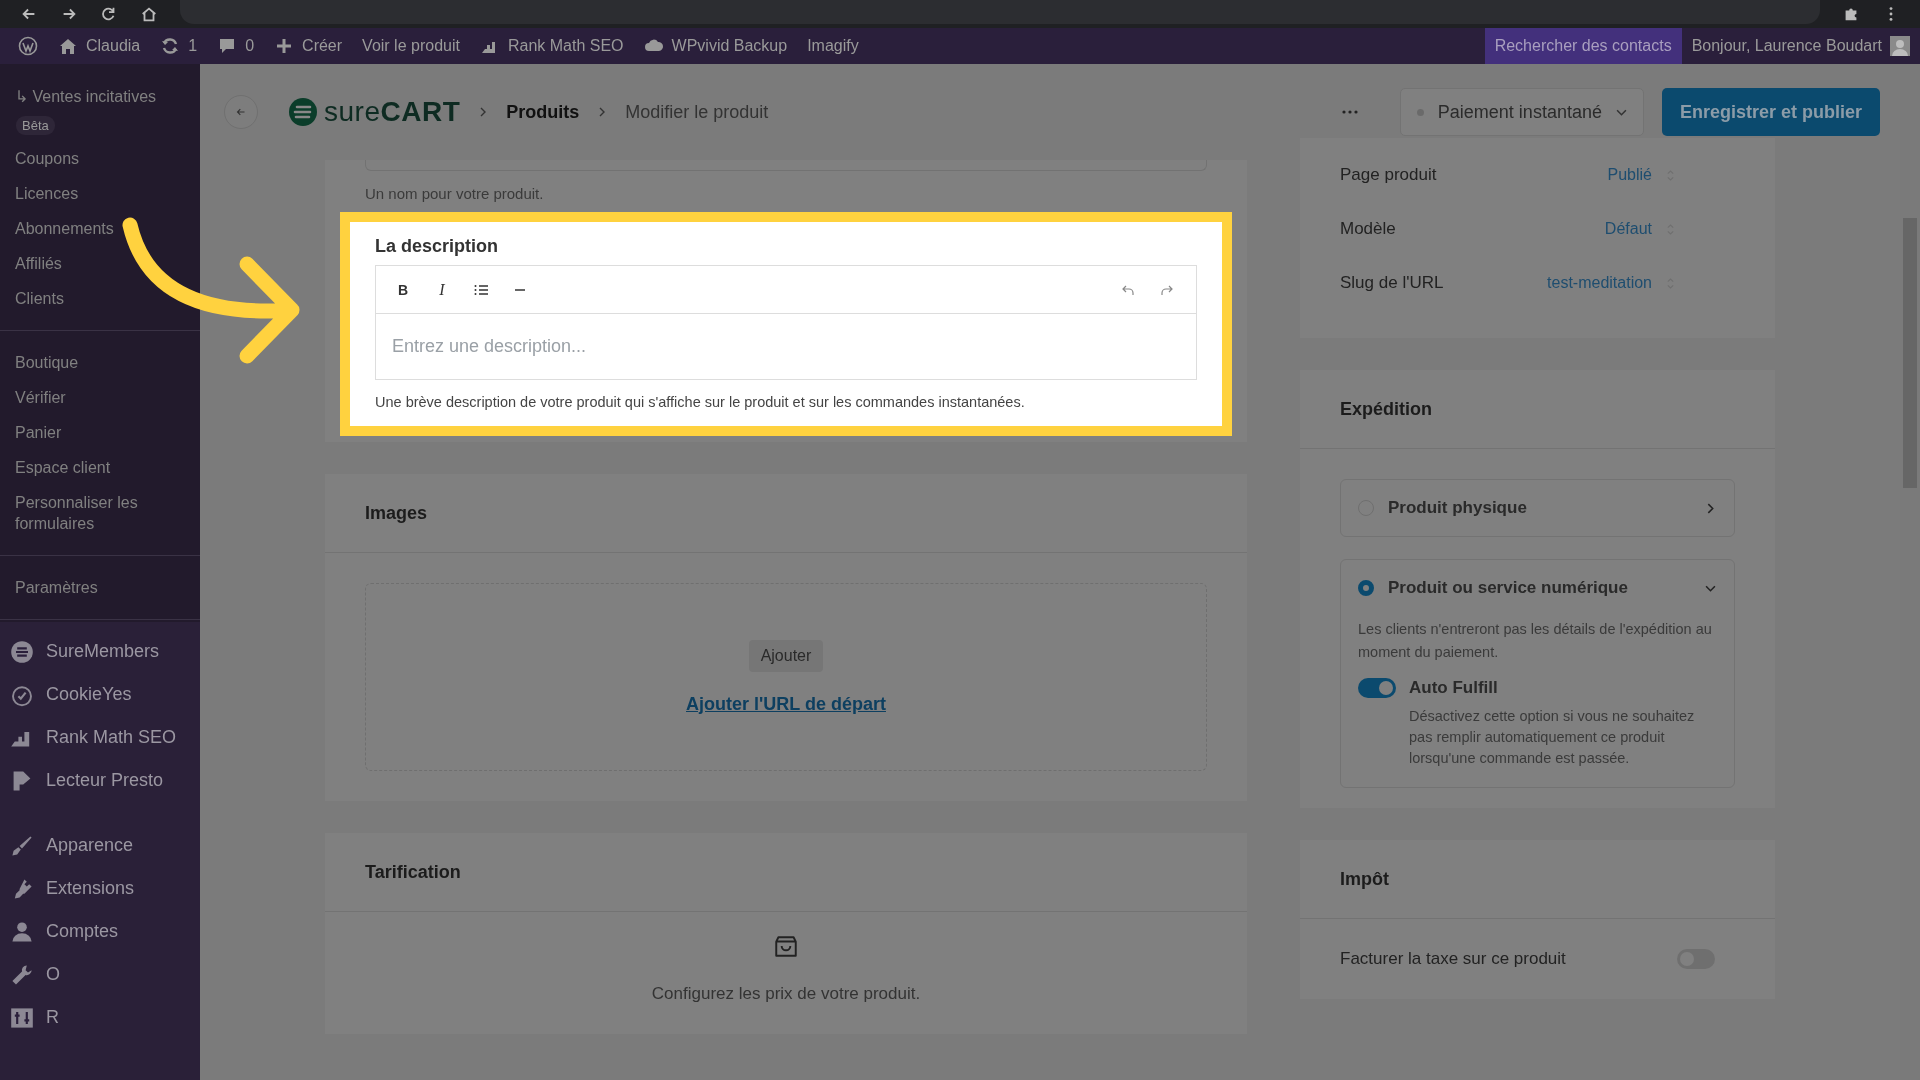 The width and height of the screenshot is (1920, 1080). What do you see at coordinates (1611, 283) in the screenshot?
I see `setting-select: test-meditation` at bounding box center [1611, 283].